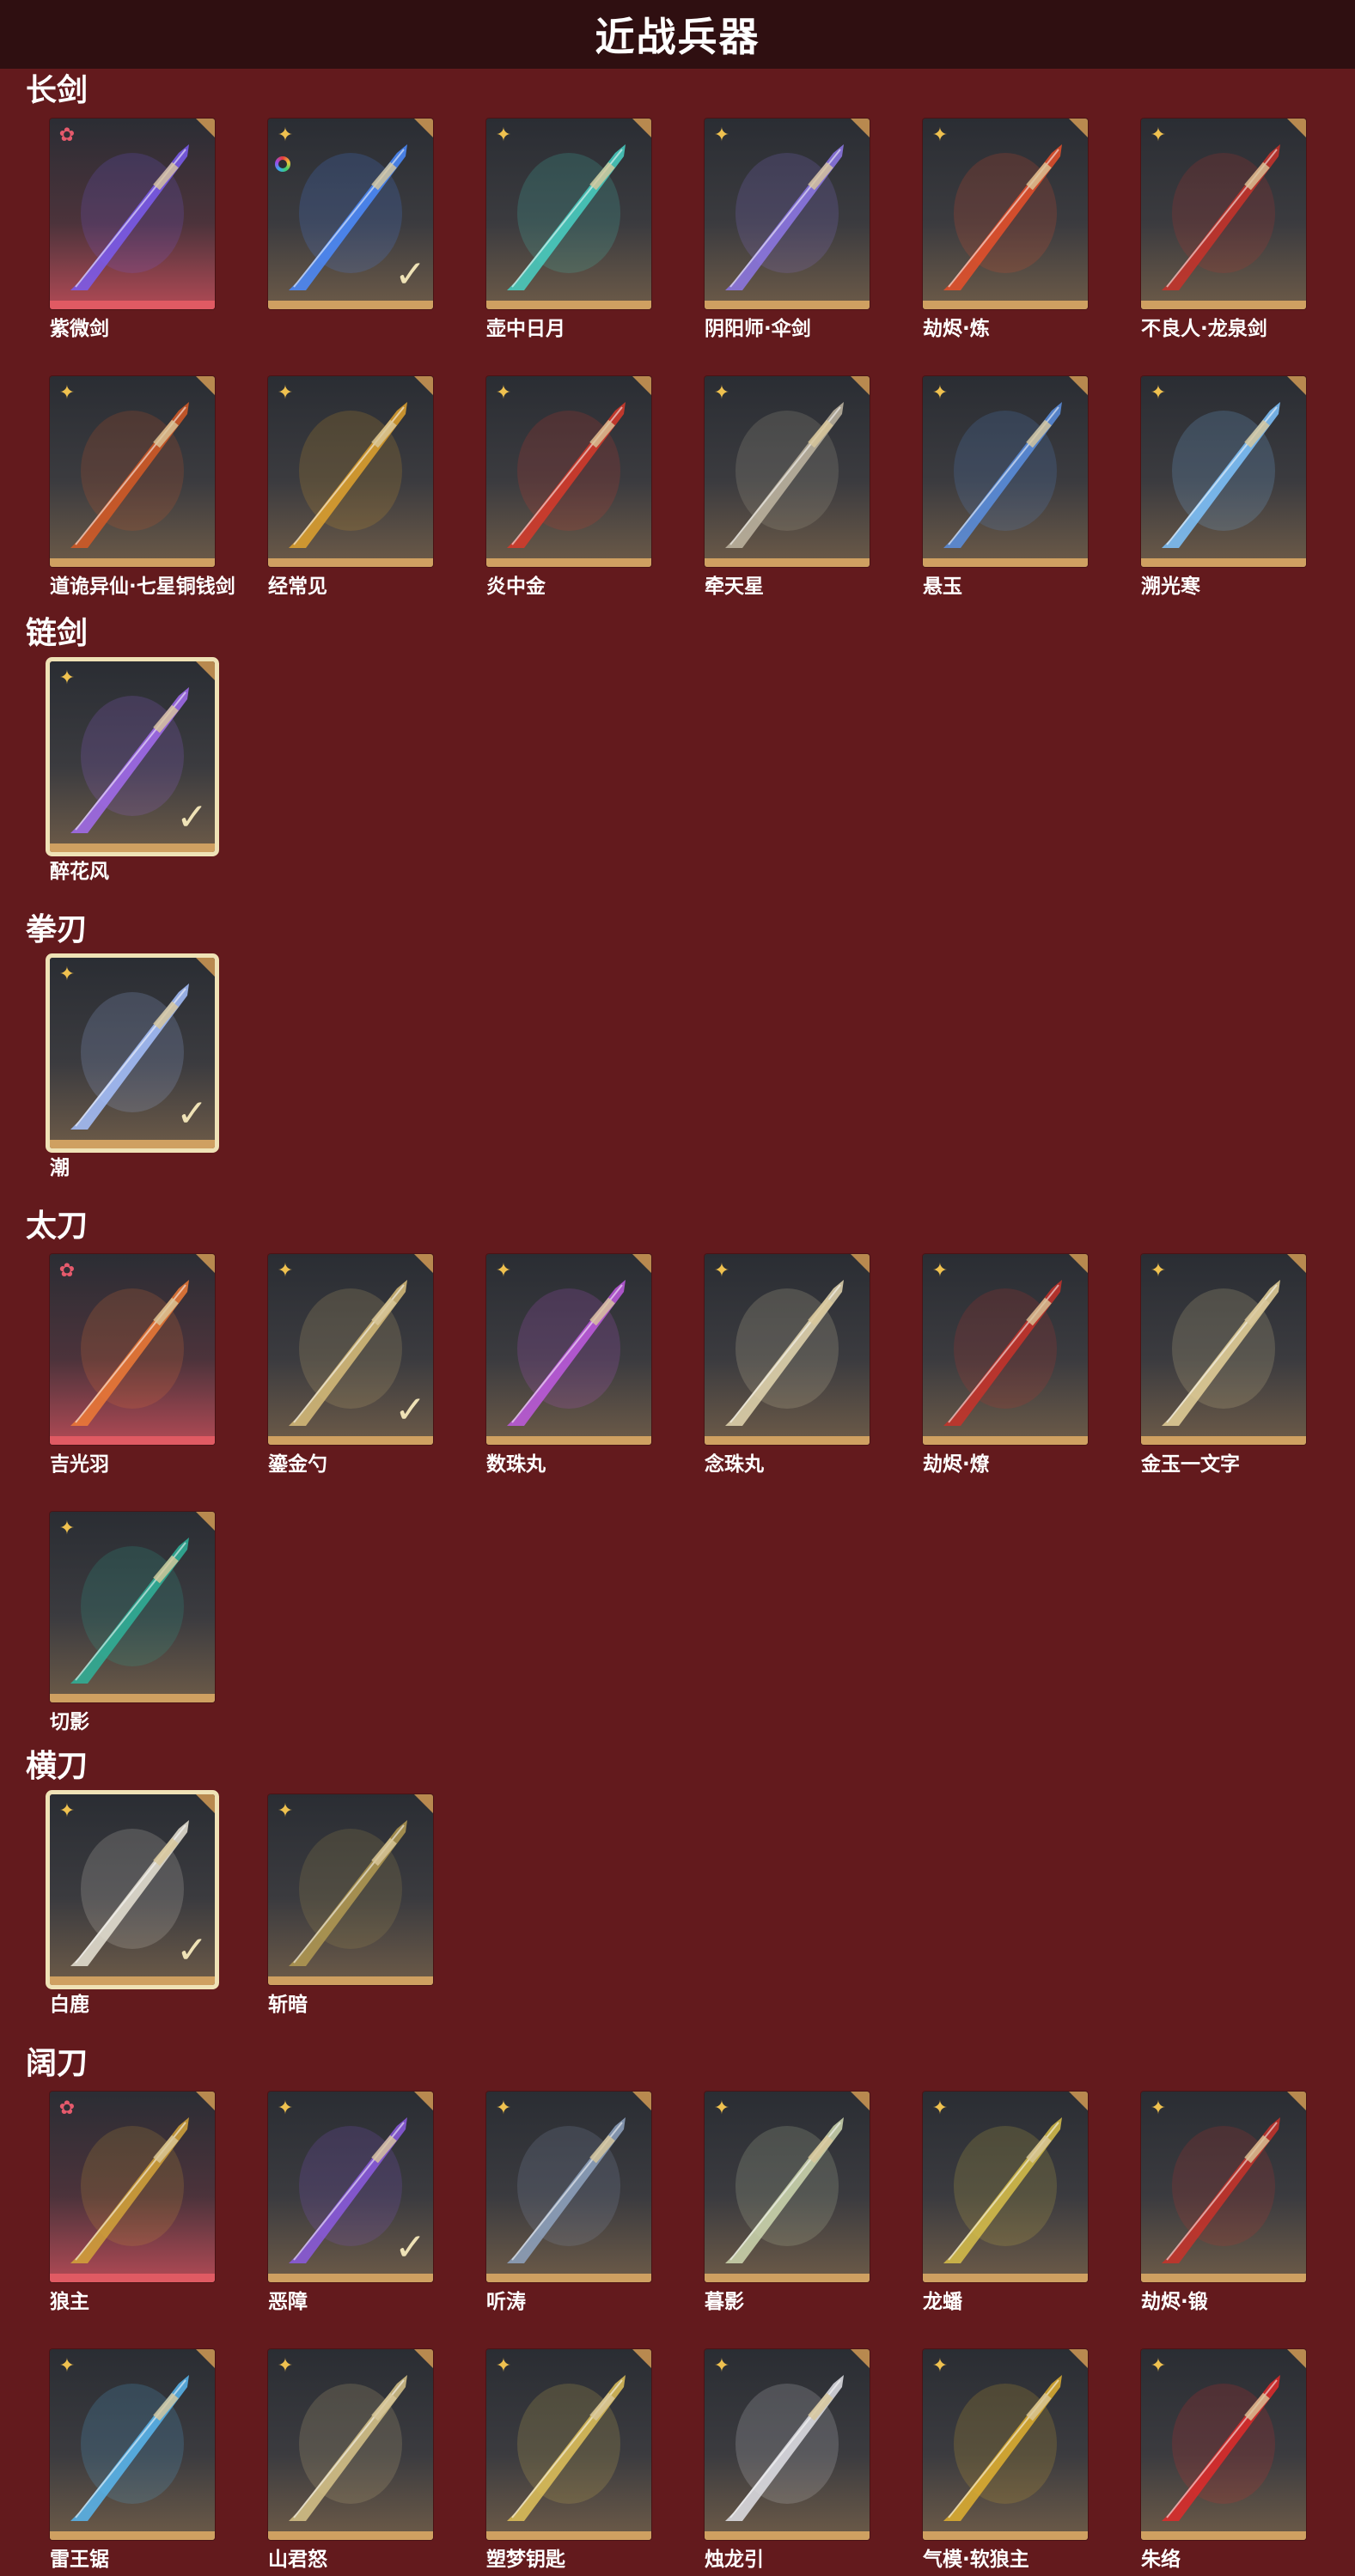 This screenshot has width=1355, height=2576. What do you see at coordinates (132, 1622) in the screenshot?
I see `weapon-tile: ✦ 切影` at bounding box center [132, 1622].